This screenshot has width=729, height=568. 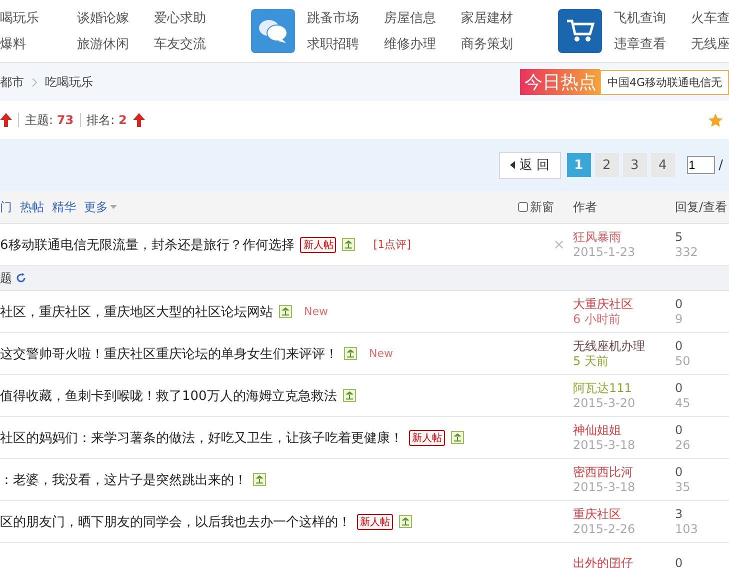 I want to click on breadcrumb-link: 吃喝玩乐, so click(x=69, y=82).